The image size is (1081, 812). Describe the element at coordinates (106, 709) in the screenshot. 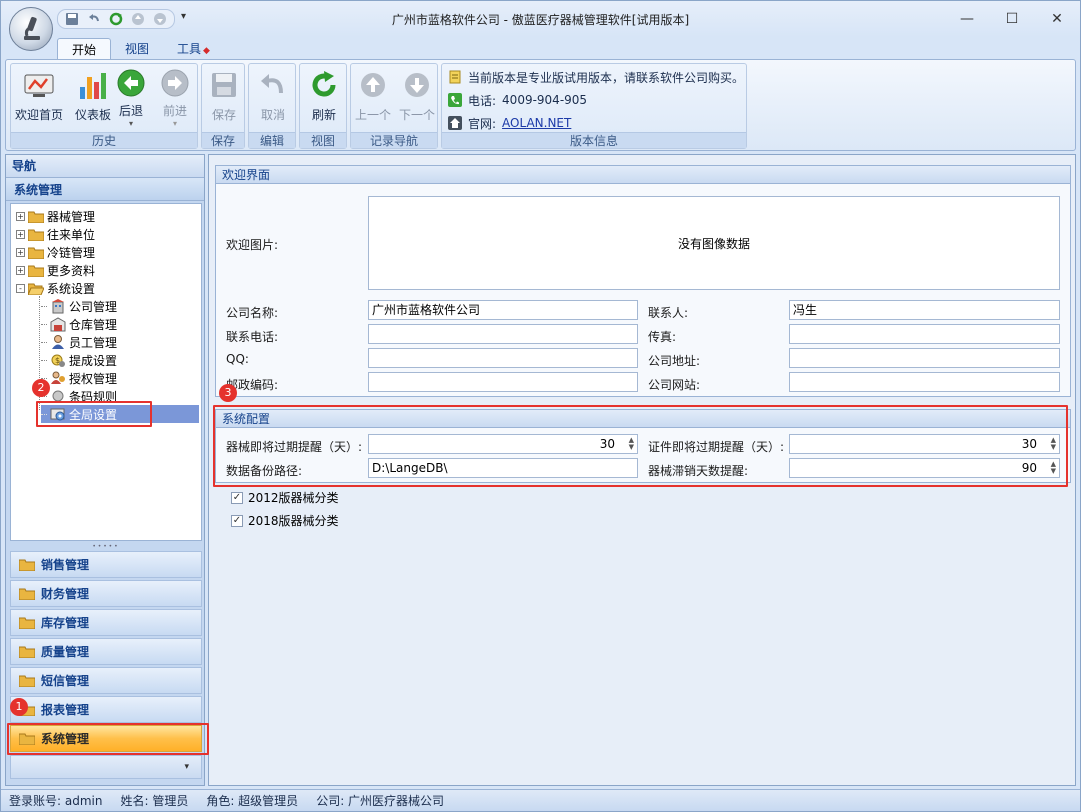

I see `nav-category-reports: 报表管理` at that location.